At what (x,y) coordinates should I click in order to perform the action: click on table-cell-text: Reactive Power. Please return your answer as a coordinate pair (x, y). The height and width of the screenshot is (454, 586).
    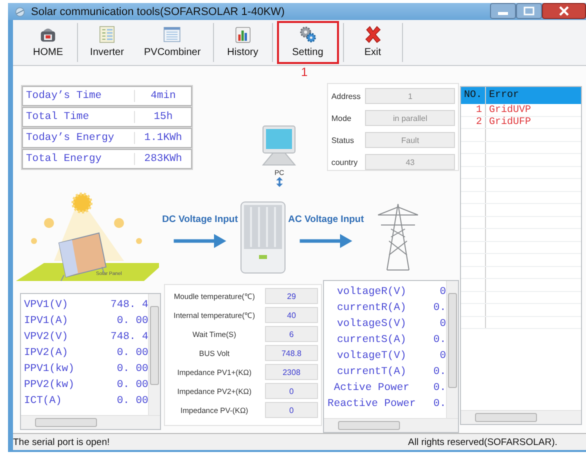
    Looking at the image, I should click on (371, 404).